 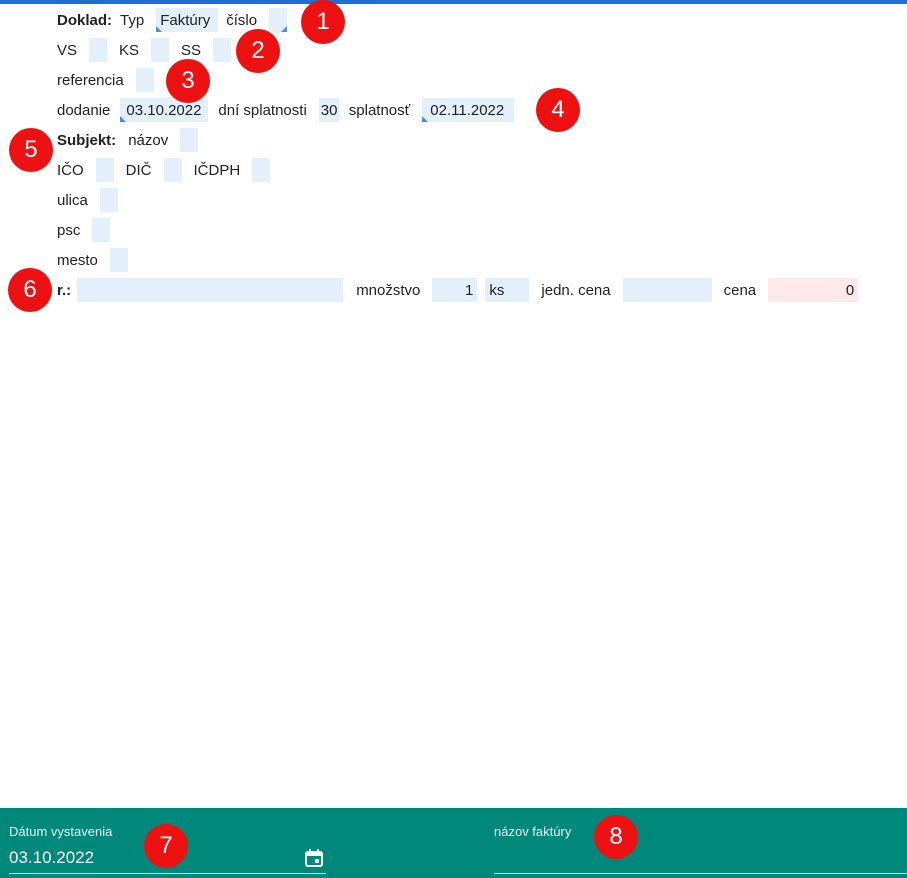 I want to click on icdph-field, so click(x=261, y=170).